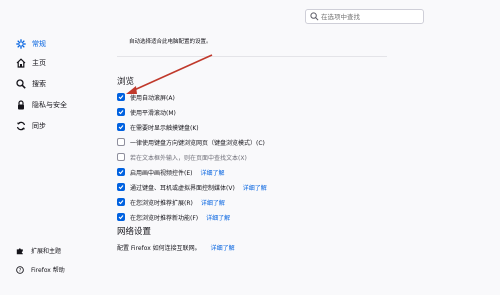 The height and width of the screenshot is (295, 500). Describe the element at coordinates (126, 82) in the screenshot. I see `browse-section-title: 浏览` at that location.